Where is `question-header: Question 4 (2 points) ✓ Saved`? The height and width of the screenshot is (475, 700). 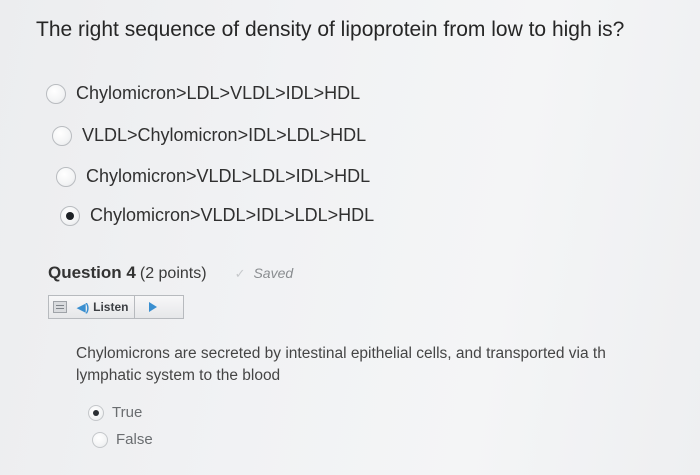 question-header: Question 4 (2 points) ✓ Saved is located at coordinates (170, 273).